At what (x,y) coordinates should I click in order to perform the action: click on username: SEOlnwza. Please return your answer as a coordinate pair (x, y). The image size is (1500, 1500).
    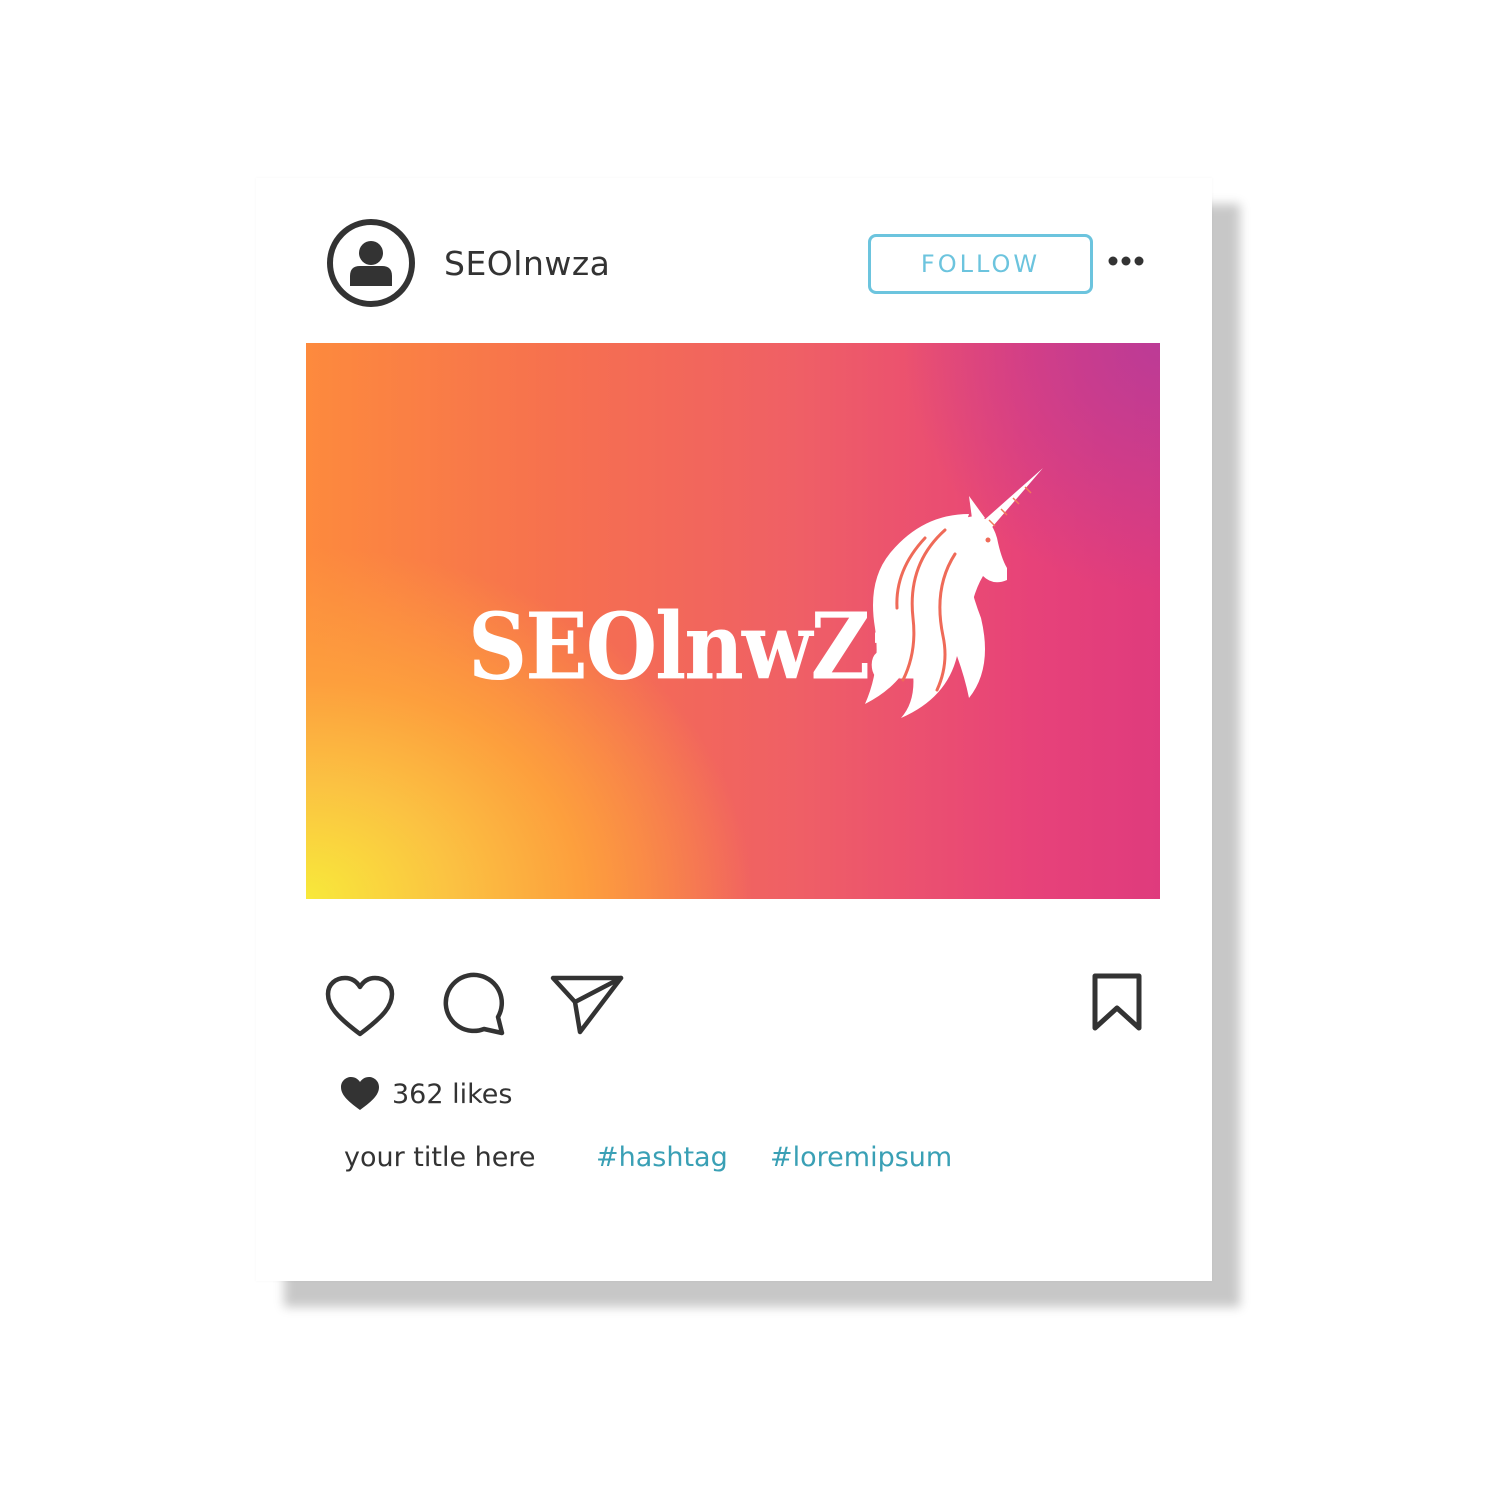
    Looking at the image, I should click on (527, 264).